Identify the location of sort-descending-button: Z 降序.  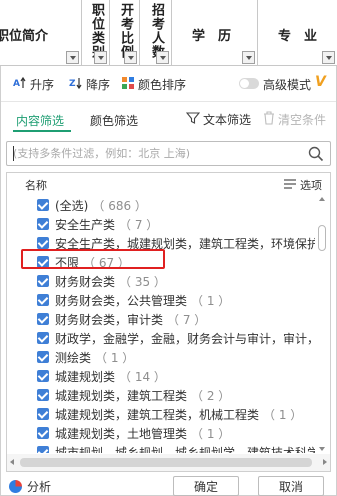
(89, 84).